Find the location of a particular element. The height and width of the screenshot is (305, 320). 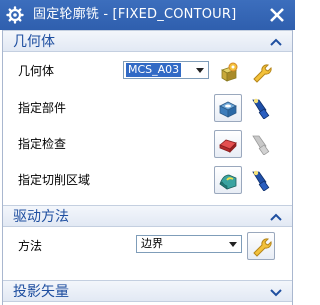

drive-method-value: 边界 is located at coordinates (152, 243).